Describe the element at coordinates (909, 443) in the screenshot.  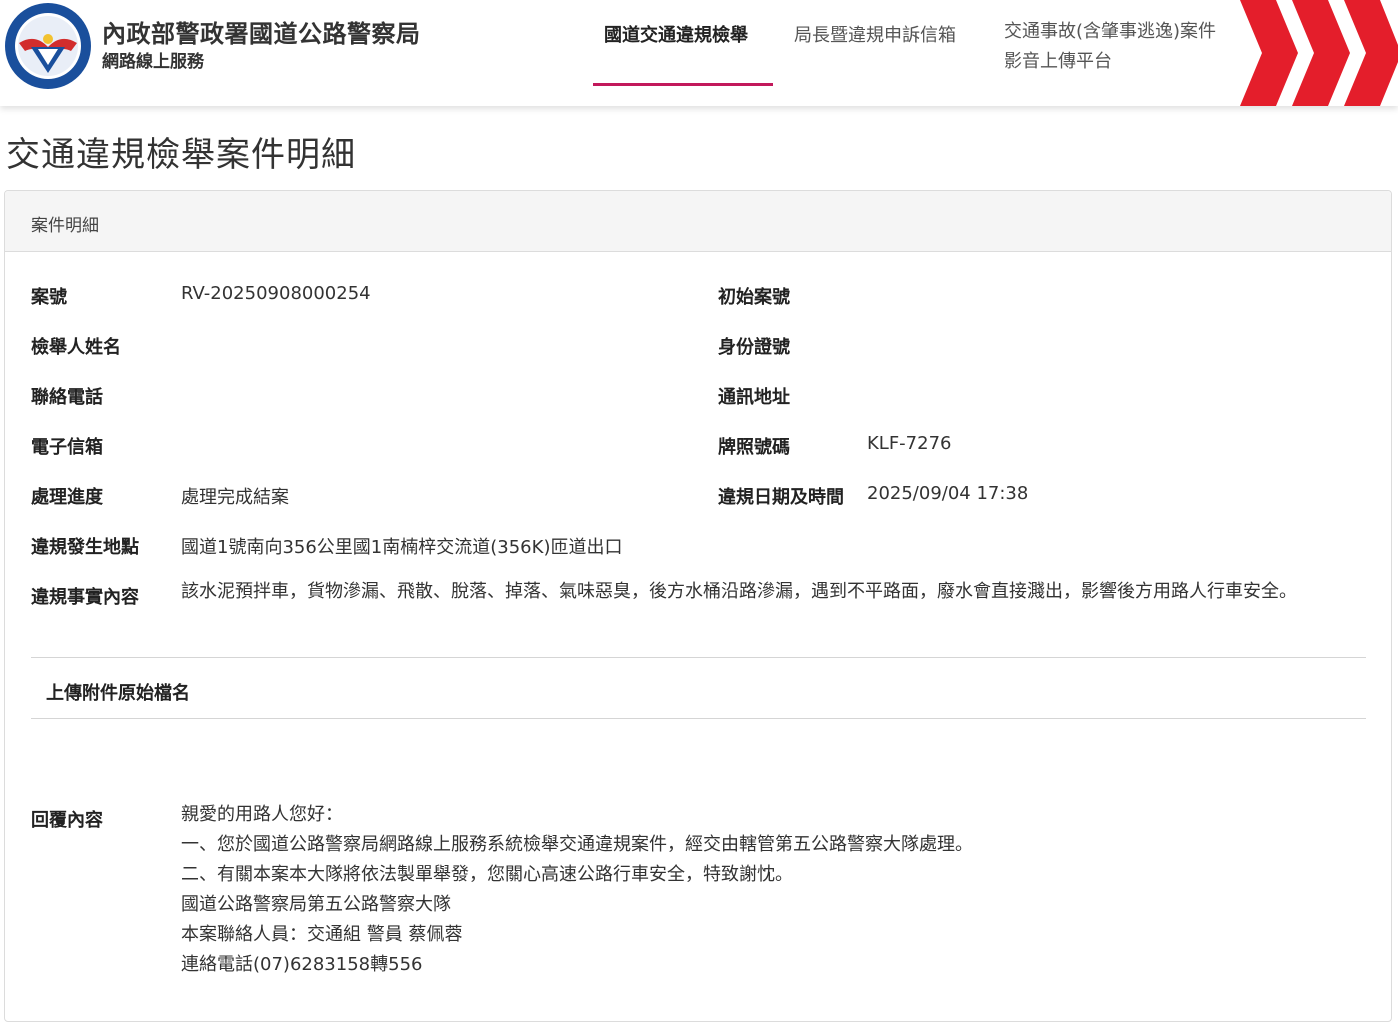
I see `plate-value: KLF-7276` at that location.